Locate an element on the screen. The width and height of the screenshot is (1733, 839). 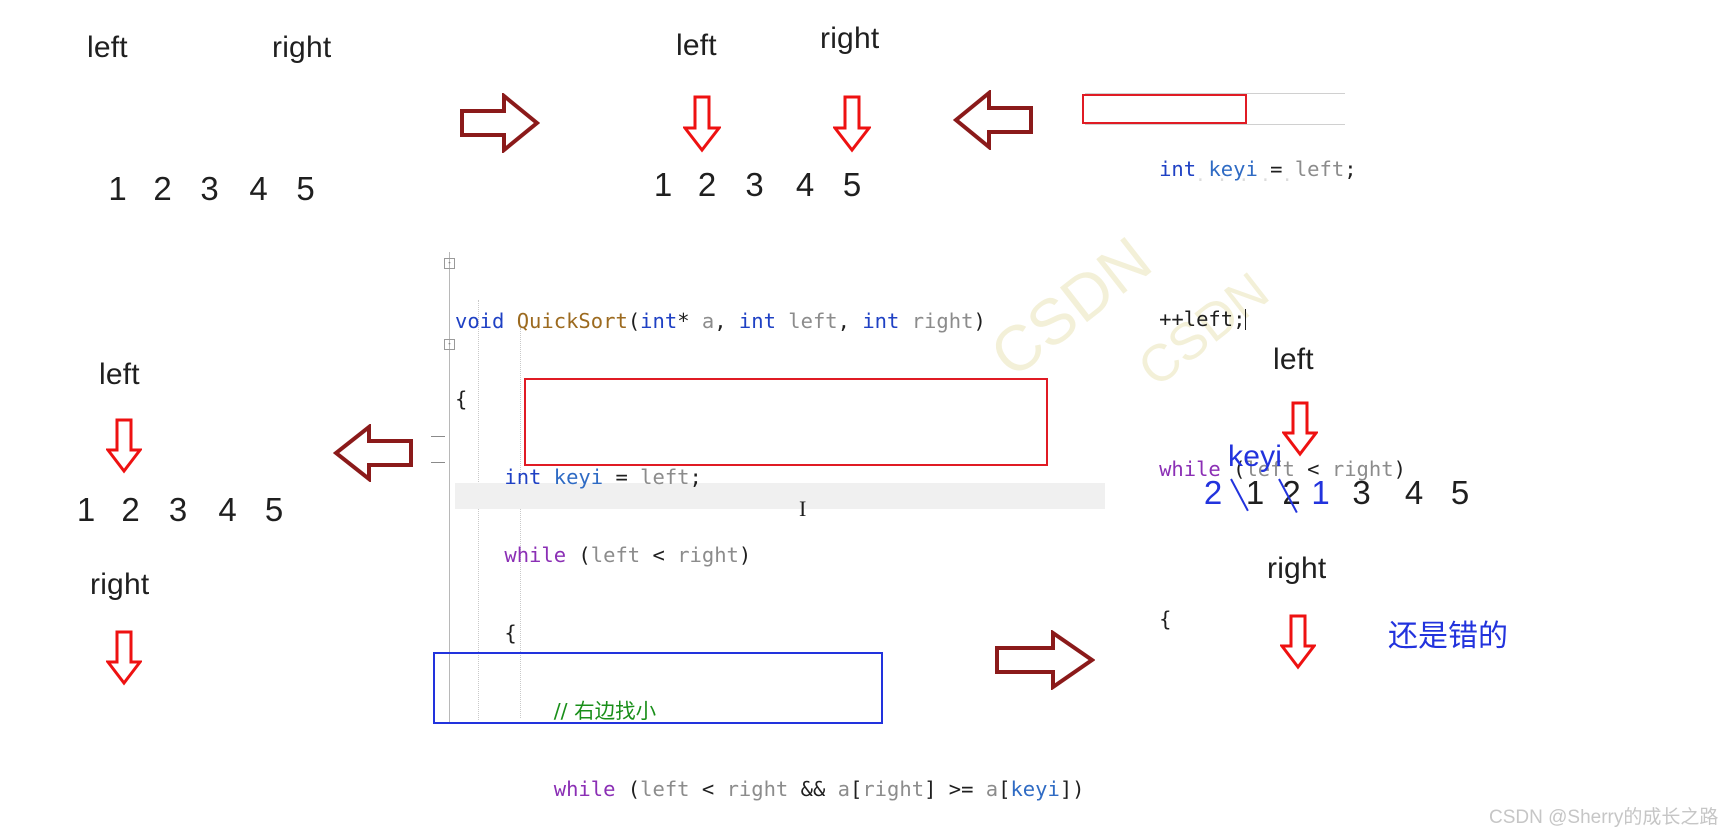
down-arrow-icon-left-bottom-right is located at coordinates (1300, 429).